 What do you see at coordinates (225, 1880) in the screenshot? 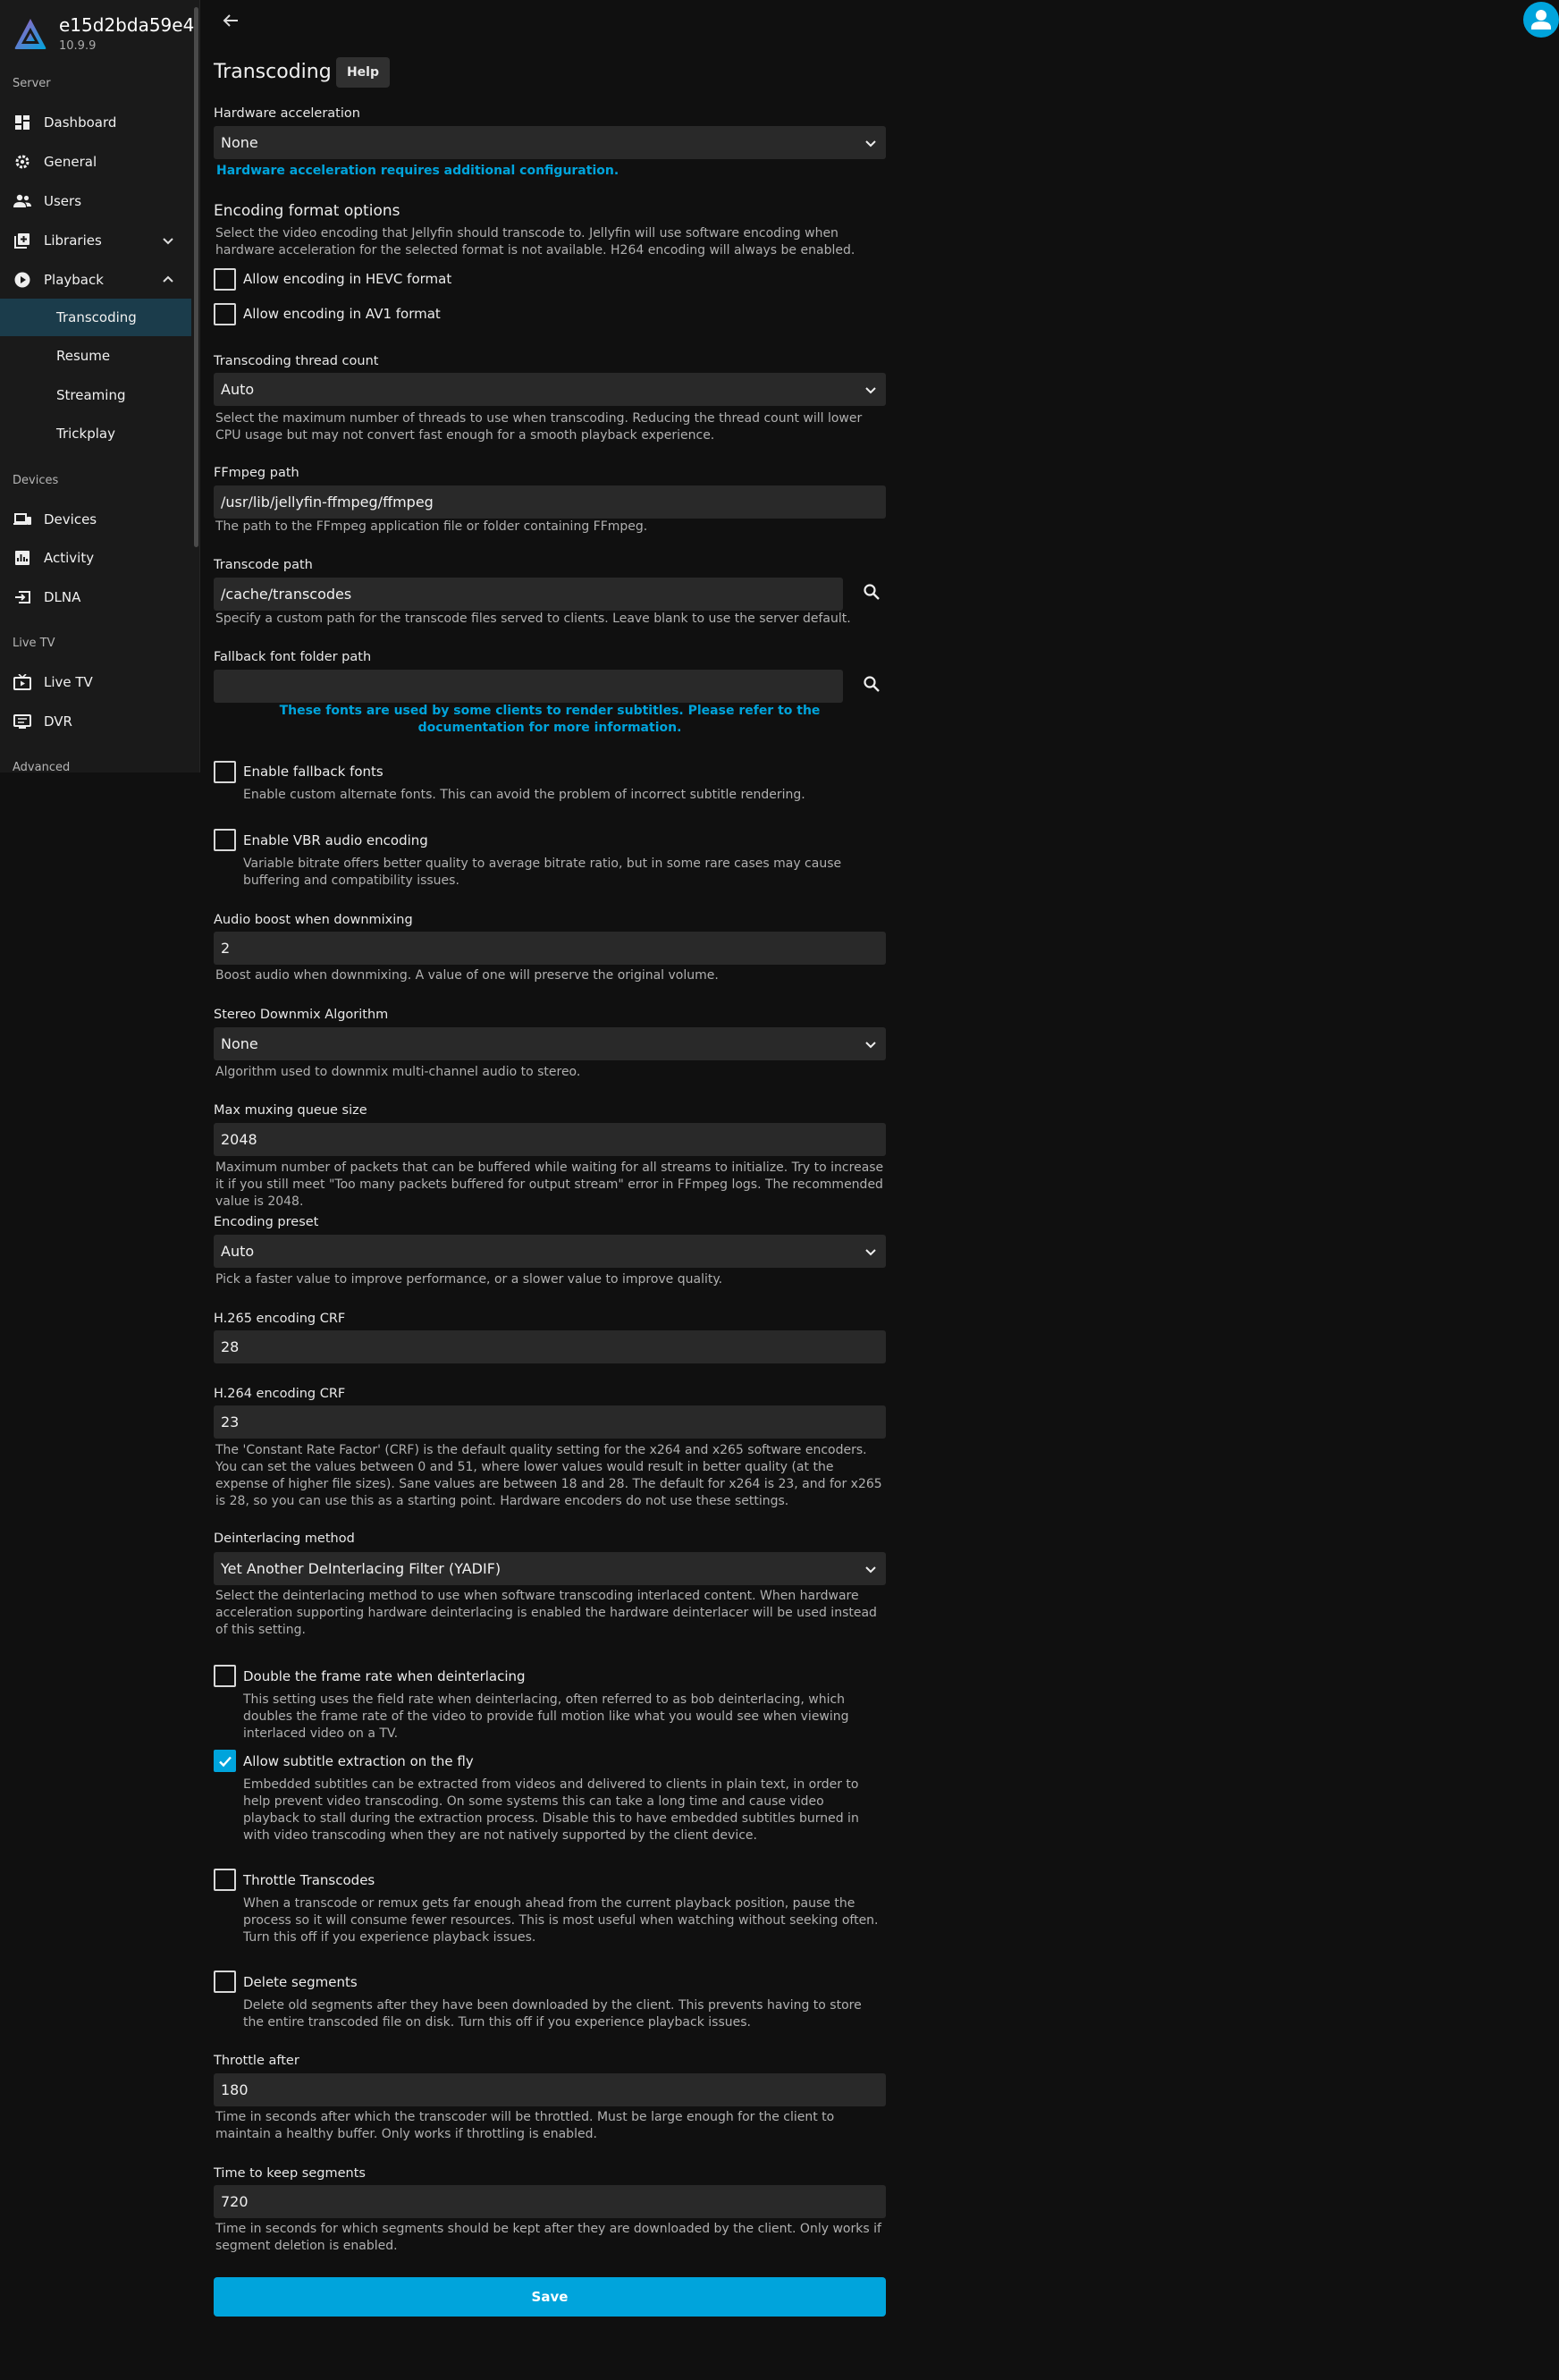
I see `throttle-checkbox` at bounding box center [225, 1880].